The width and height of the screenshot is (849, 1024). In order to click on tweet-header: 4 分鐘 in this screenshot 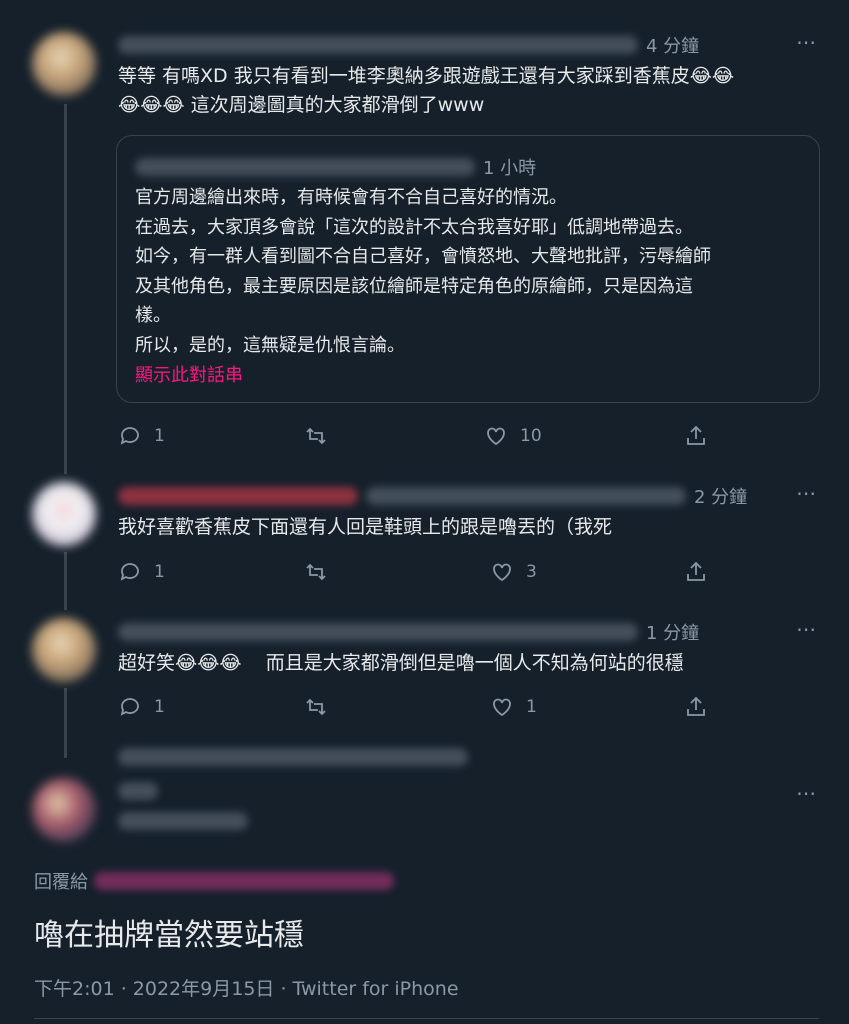, I will do `click(408, 45)`.